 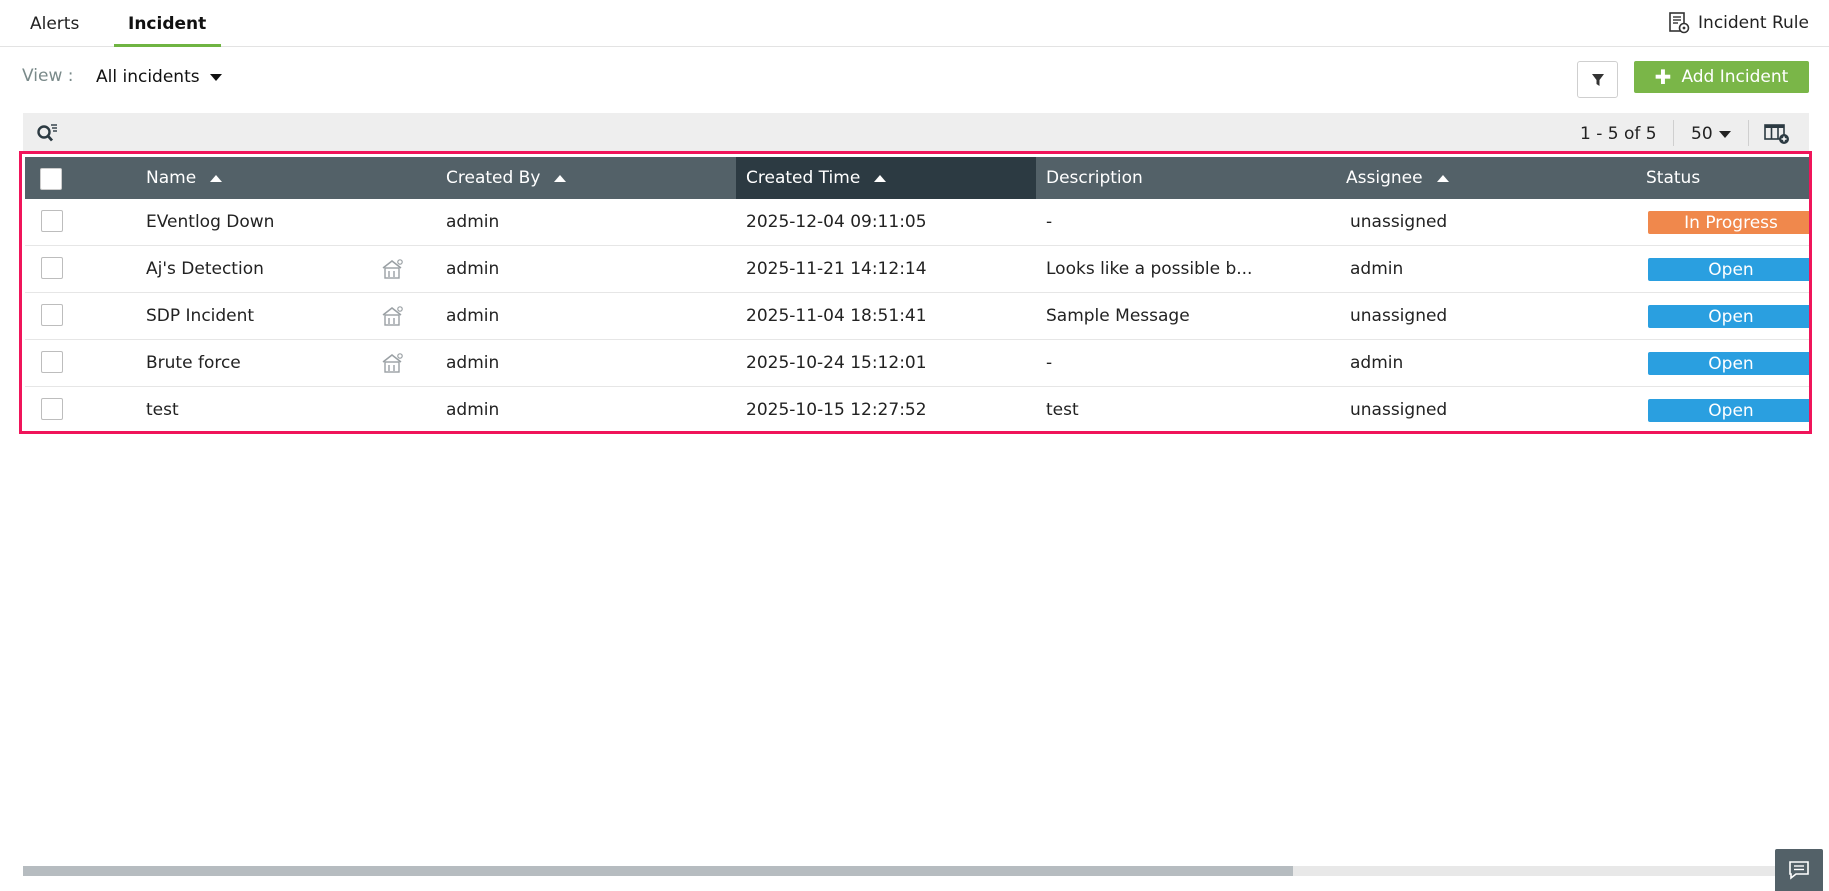 I want to click on scrollbar-thumb, so click(x=658, y=871).